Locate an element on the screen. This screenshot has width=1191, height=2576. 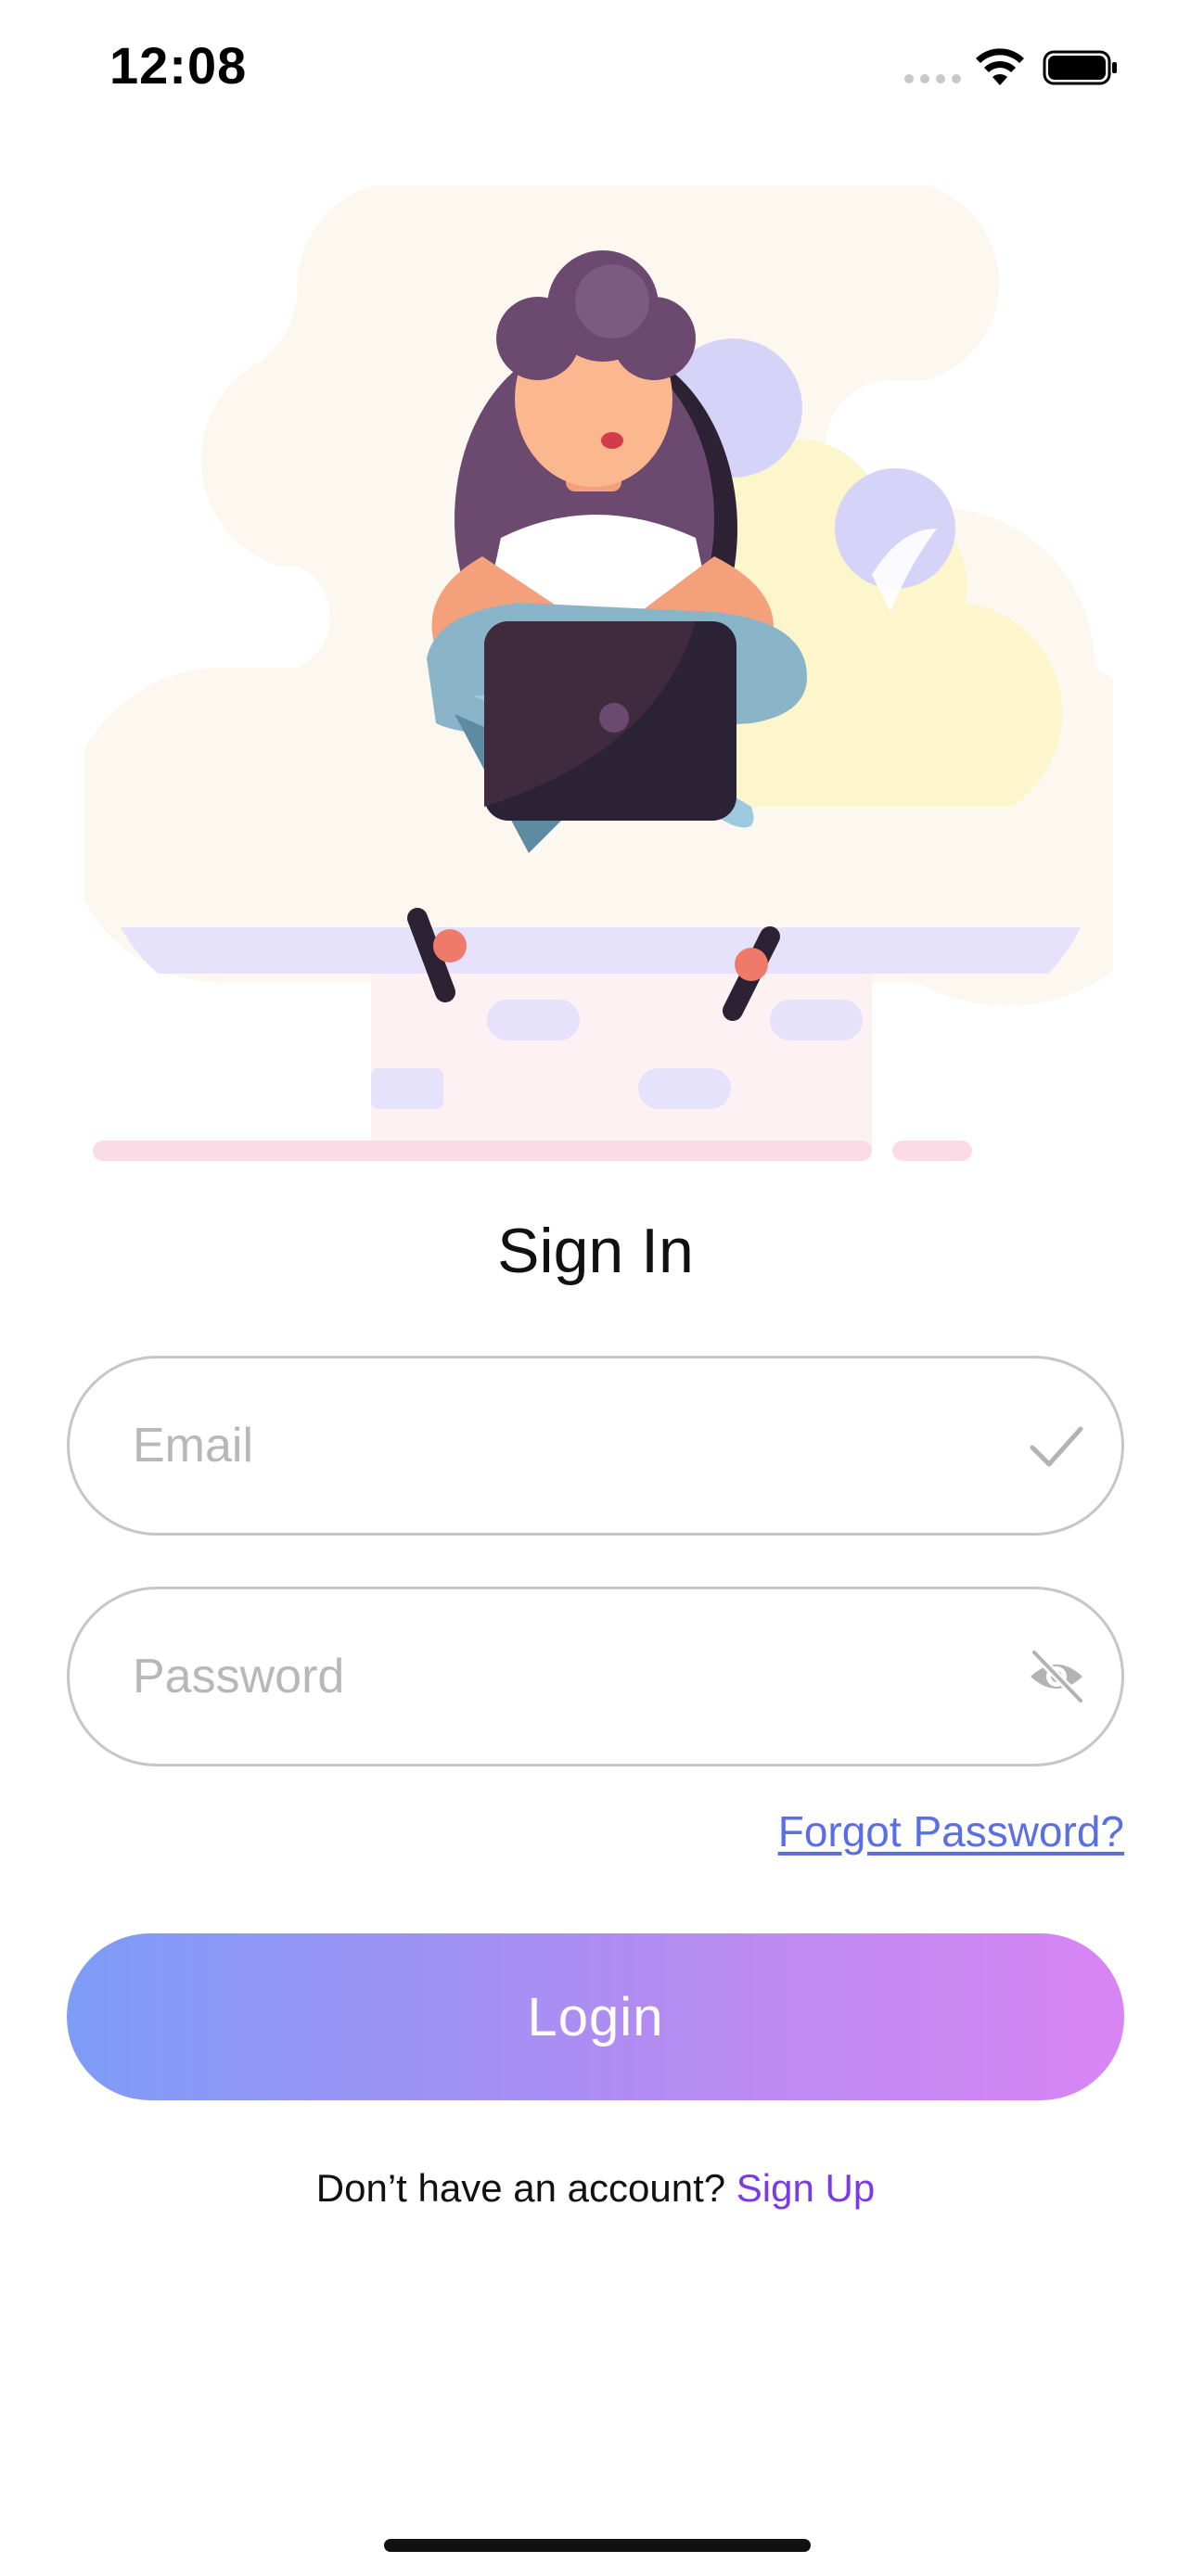
sign-up-link: Sign Up is located at coordinates (805, 2188).